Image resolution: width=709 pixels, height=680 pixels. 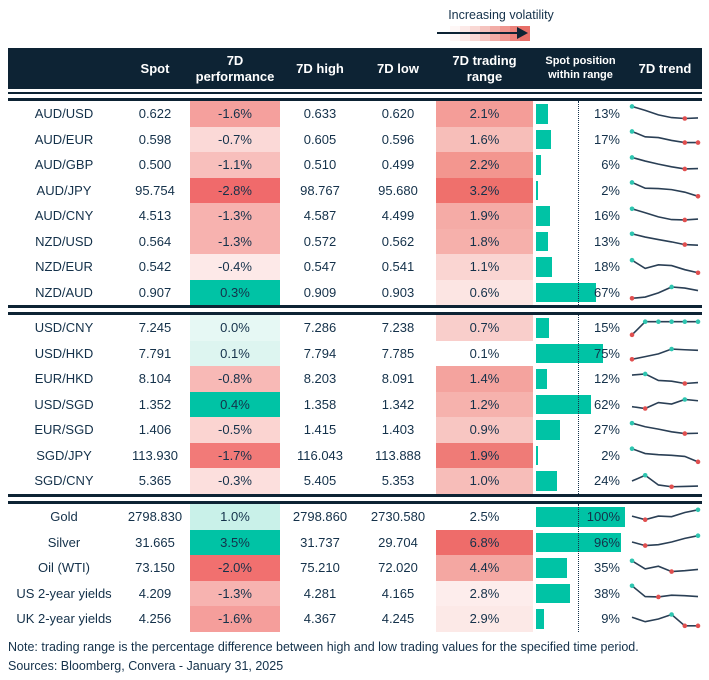 I want to click on volatility-arrow-line, so click(x=478, y=33).